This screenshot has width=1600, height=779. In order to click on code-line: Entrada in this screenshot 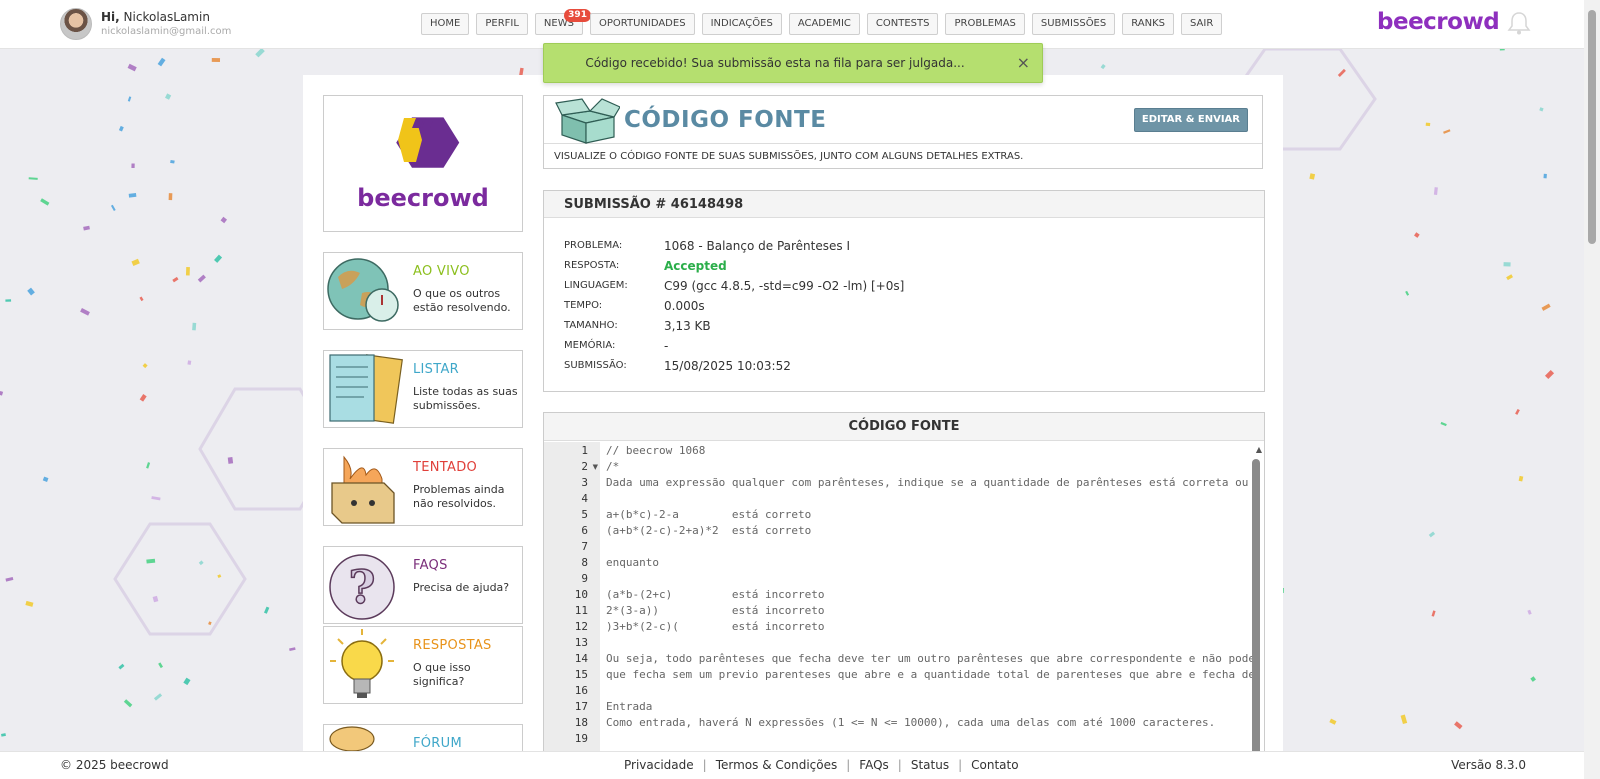, I will do `click(629, 706)`.